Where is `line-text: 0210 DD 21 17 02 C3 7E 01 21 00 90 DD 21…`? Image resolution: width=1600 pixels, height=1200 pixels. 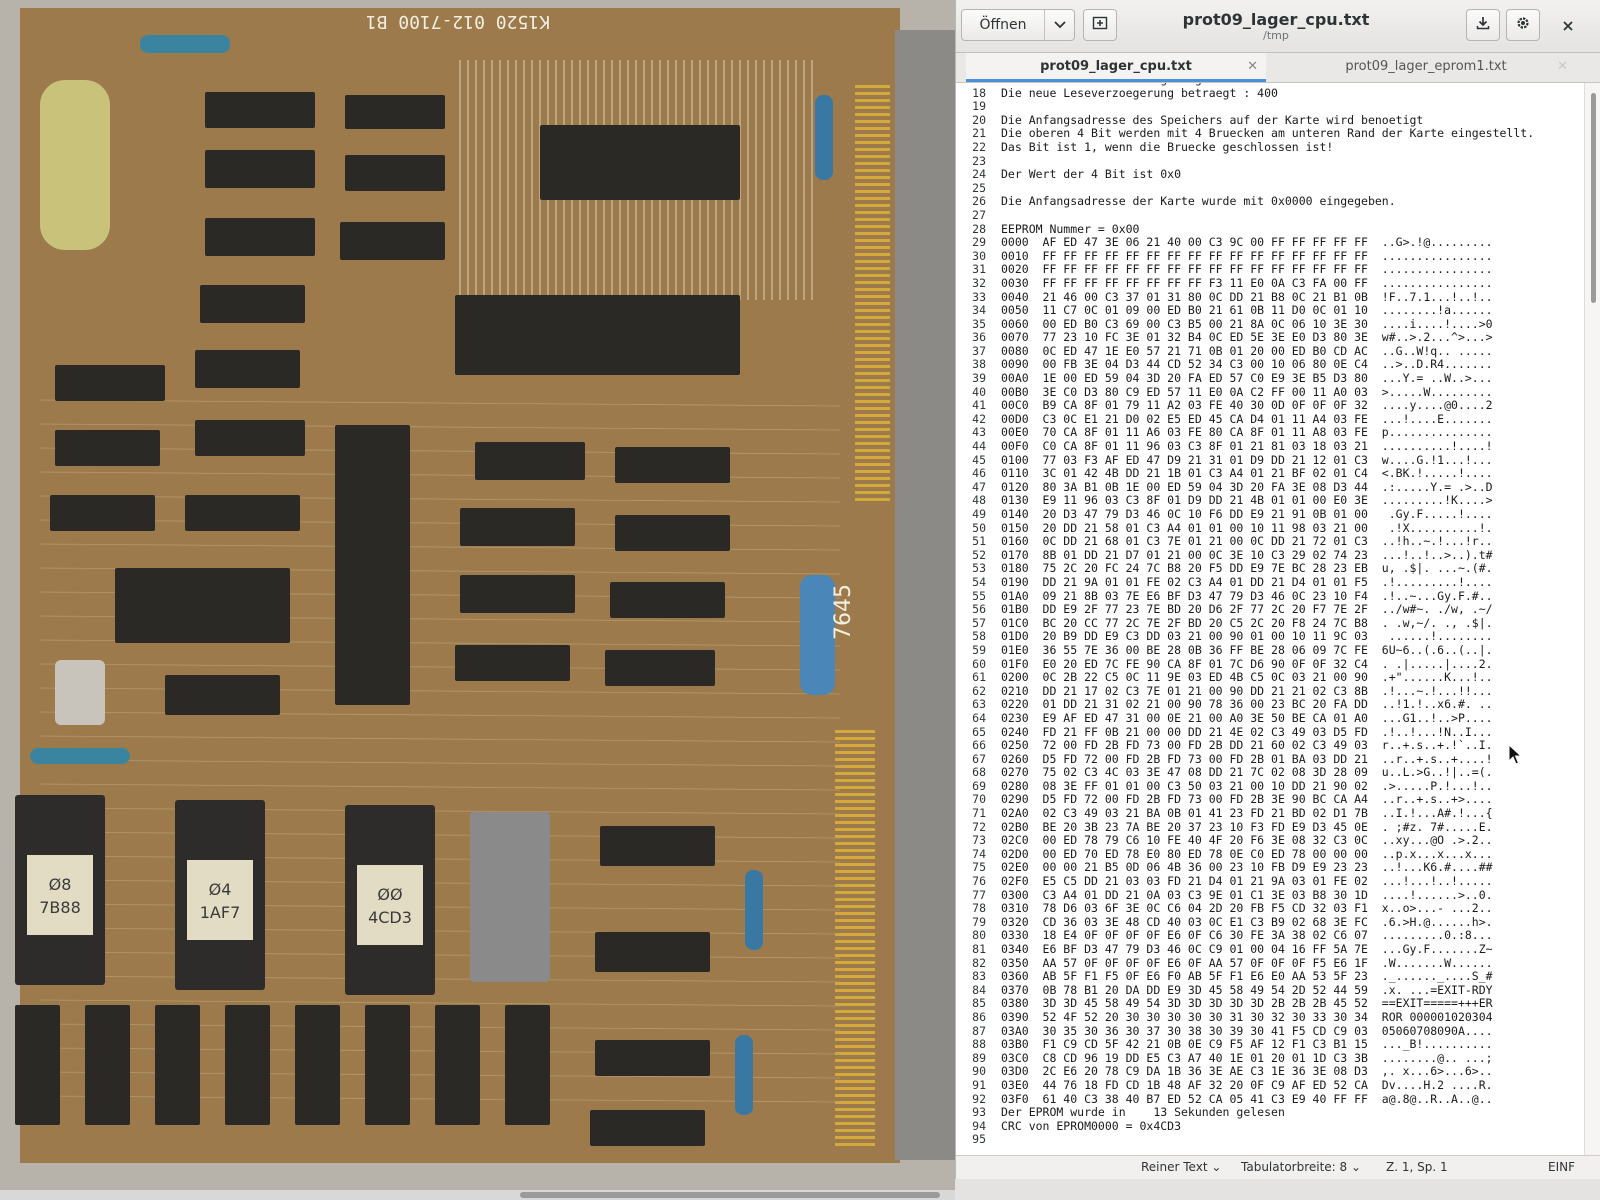
line-text: 0210 DD 21 17 02 C3 7E 01 21 00 90 DD 21… is located at coordinates (1247, 691).